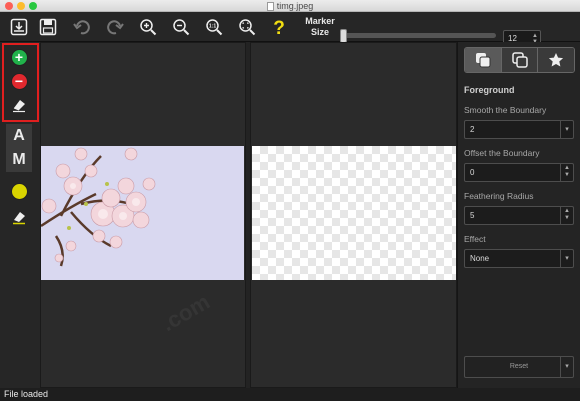  I want to click on background-layers-icon, so click(519, 60).